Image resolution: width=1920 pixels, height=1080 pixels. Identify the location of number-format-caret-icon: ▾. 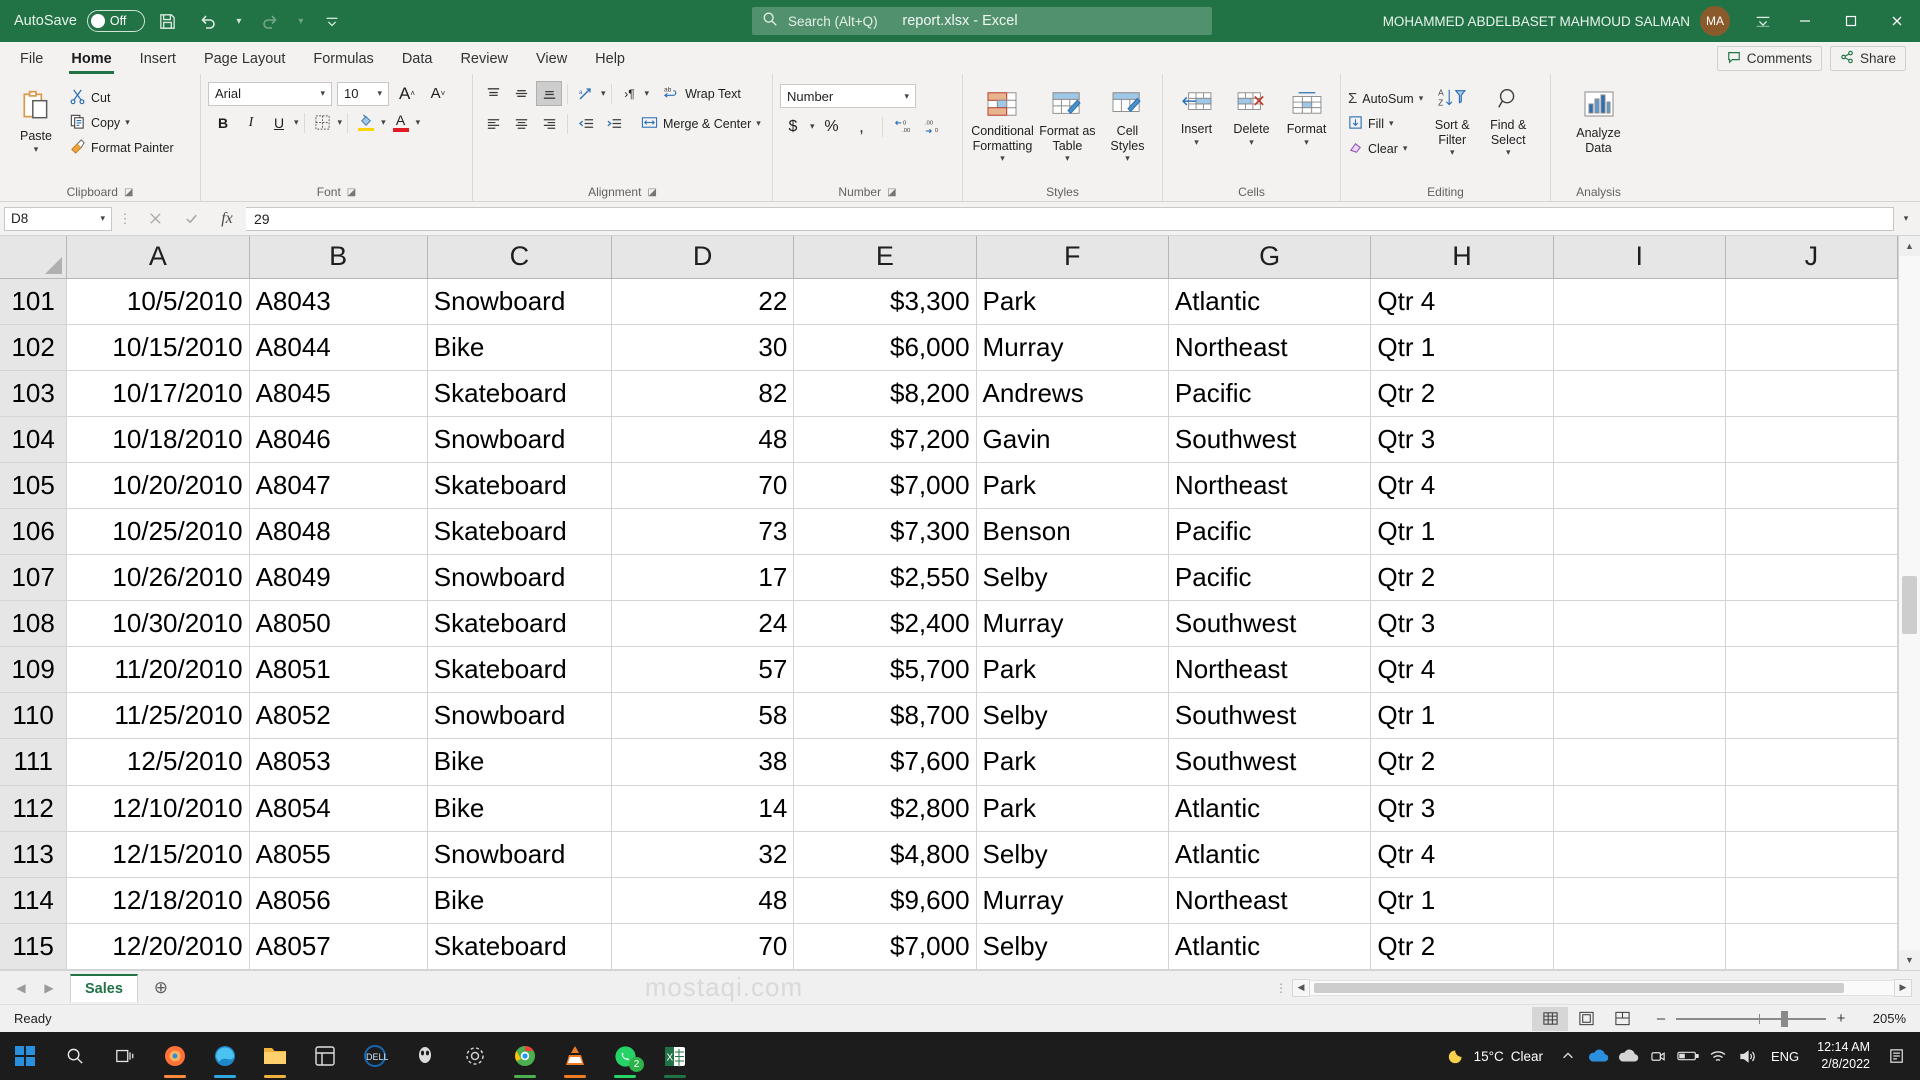
(906, 96).